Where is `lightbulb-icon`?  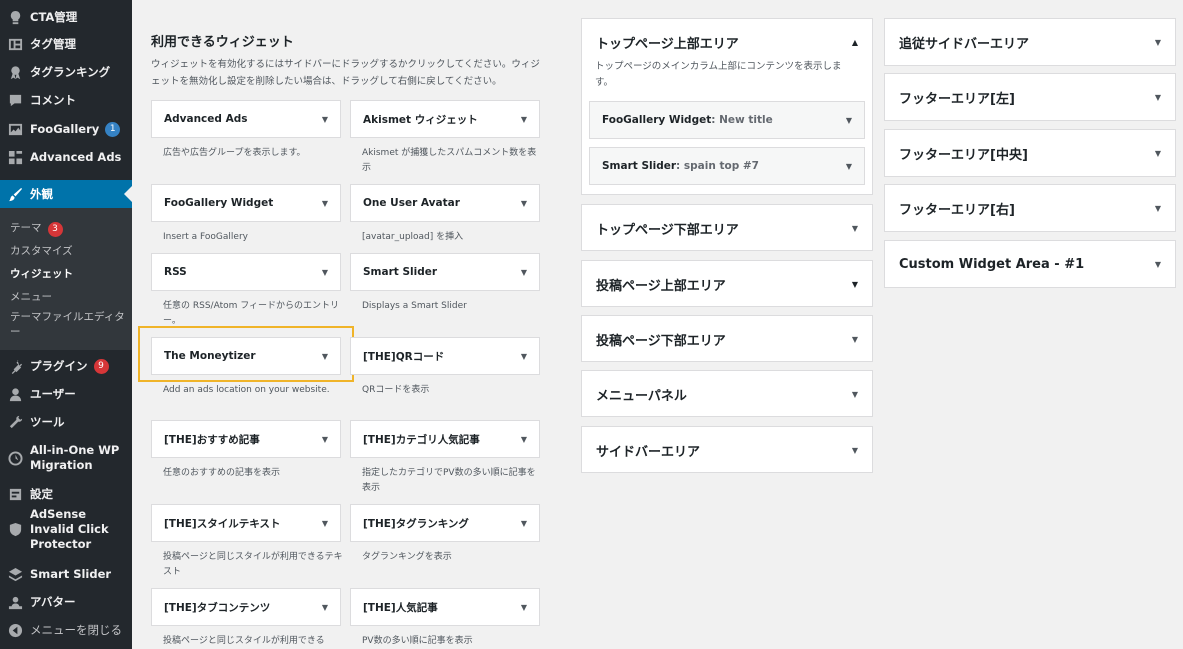
lightbulb-icon is located at coordinates (15, 17).